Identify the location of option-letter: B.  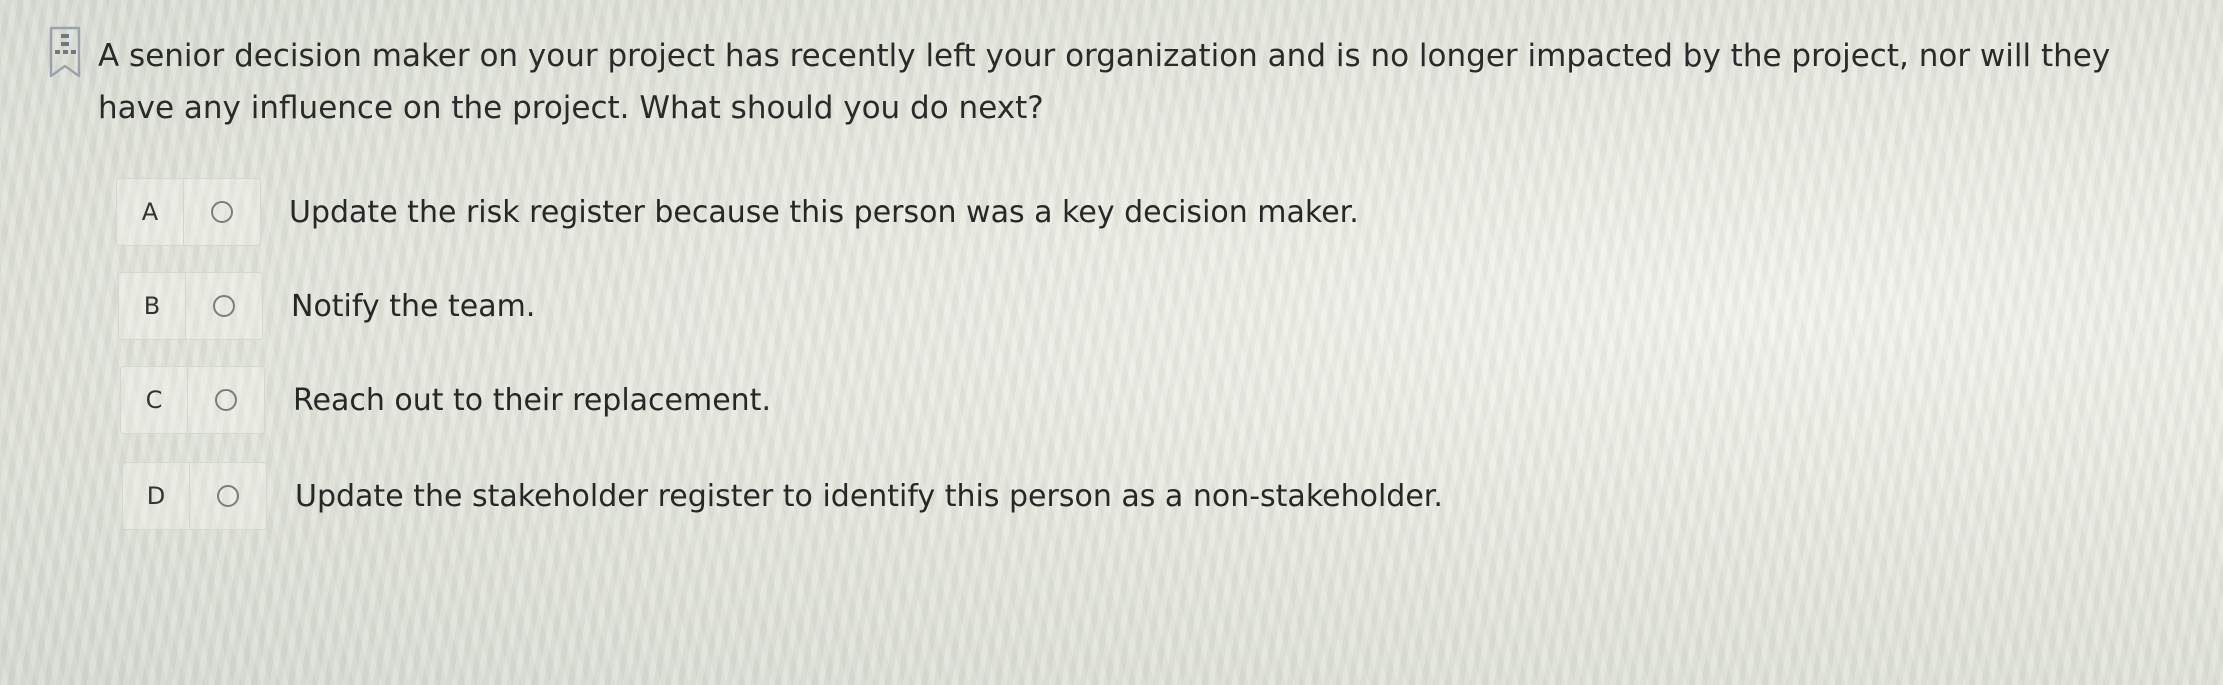
(152, 306).